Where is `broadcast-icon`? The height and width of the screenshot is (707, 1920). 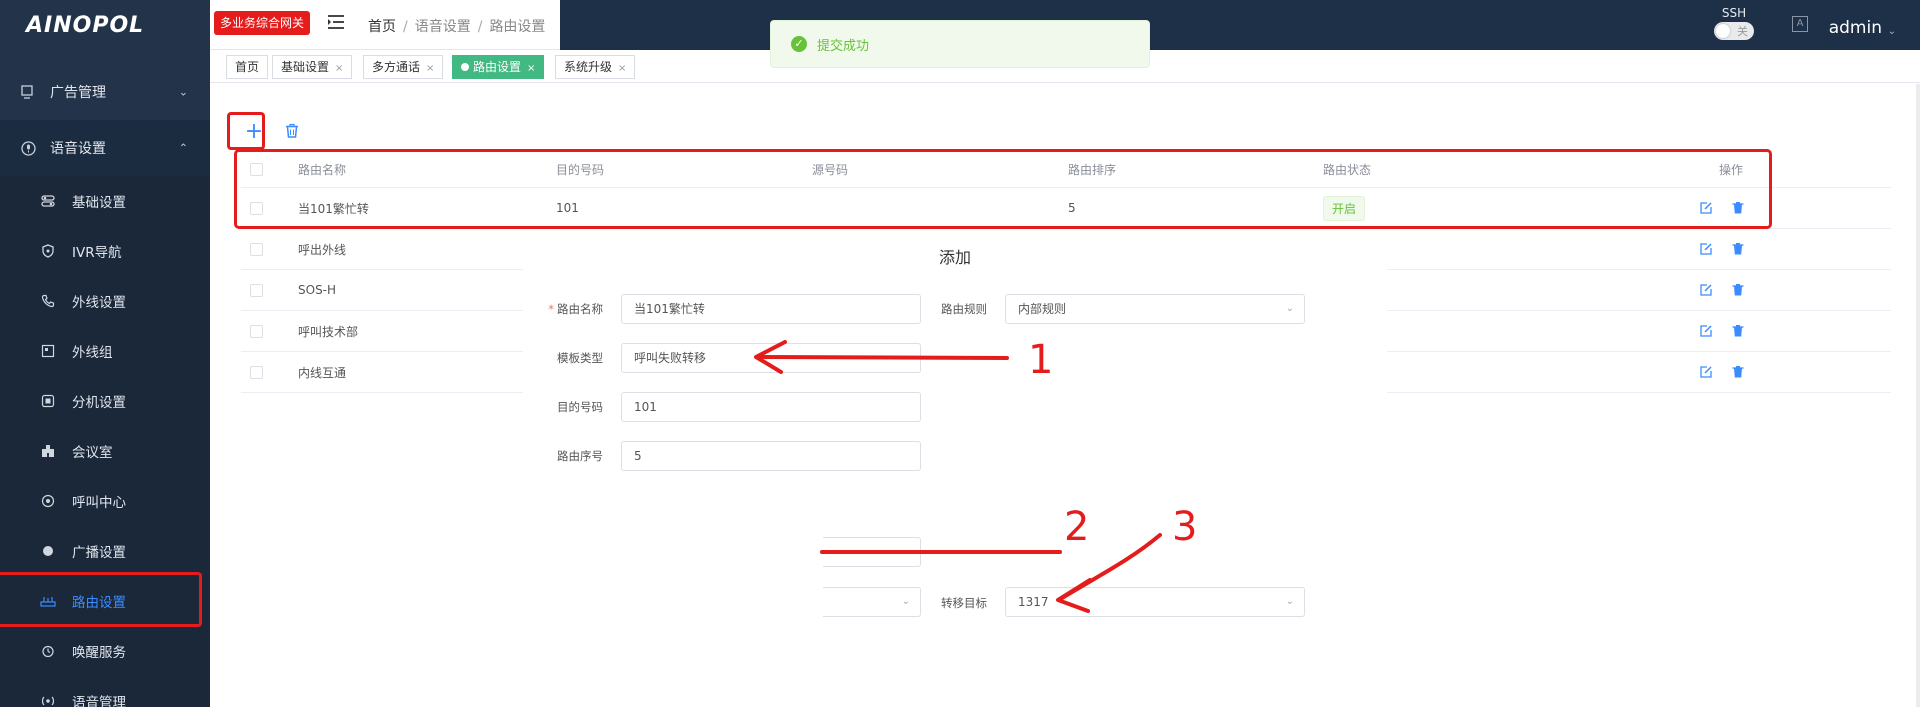 broadcast-icon is located at coordinates (48, 551).